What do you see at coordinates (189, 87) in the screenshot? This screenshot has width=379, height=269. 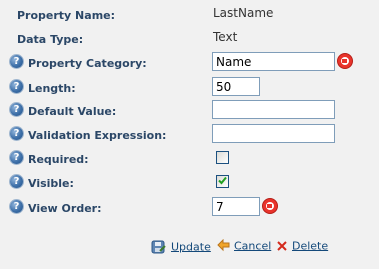 I see `length-row: ? Length:` at bounding box center [189, 87].